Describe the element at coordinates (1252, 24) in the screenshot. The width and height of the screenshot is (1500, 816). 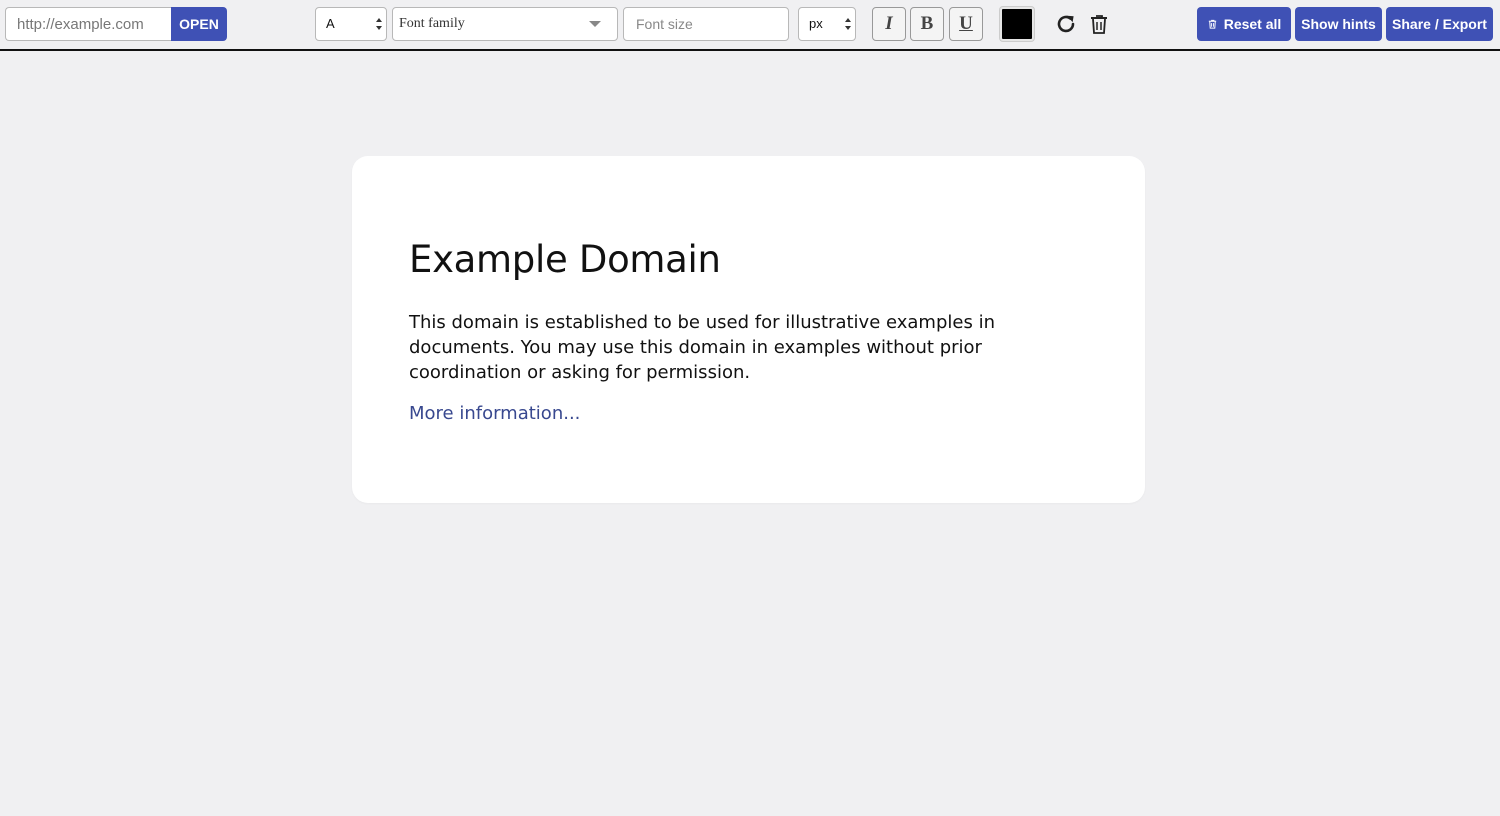
I see `reset-all-label: Reset all` at that location.